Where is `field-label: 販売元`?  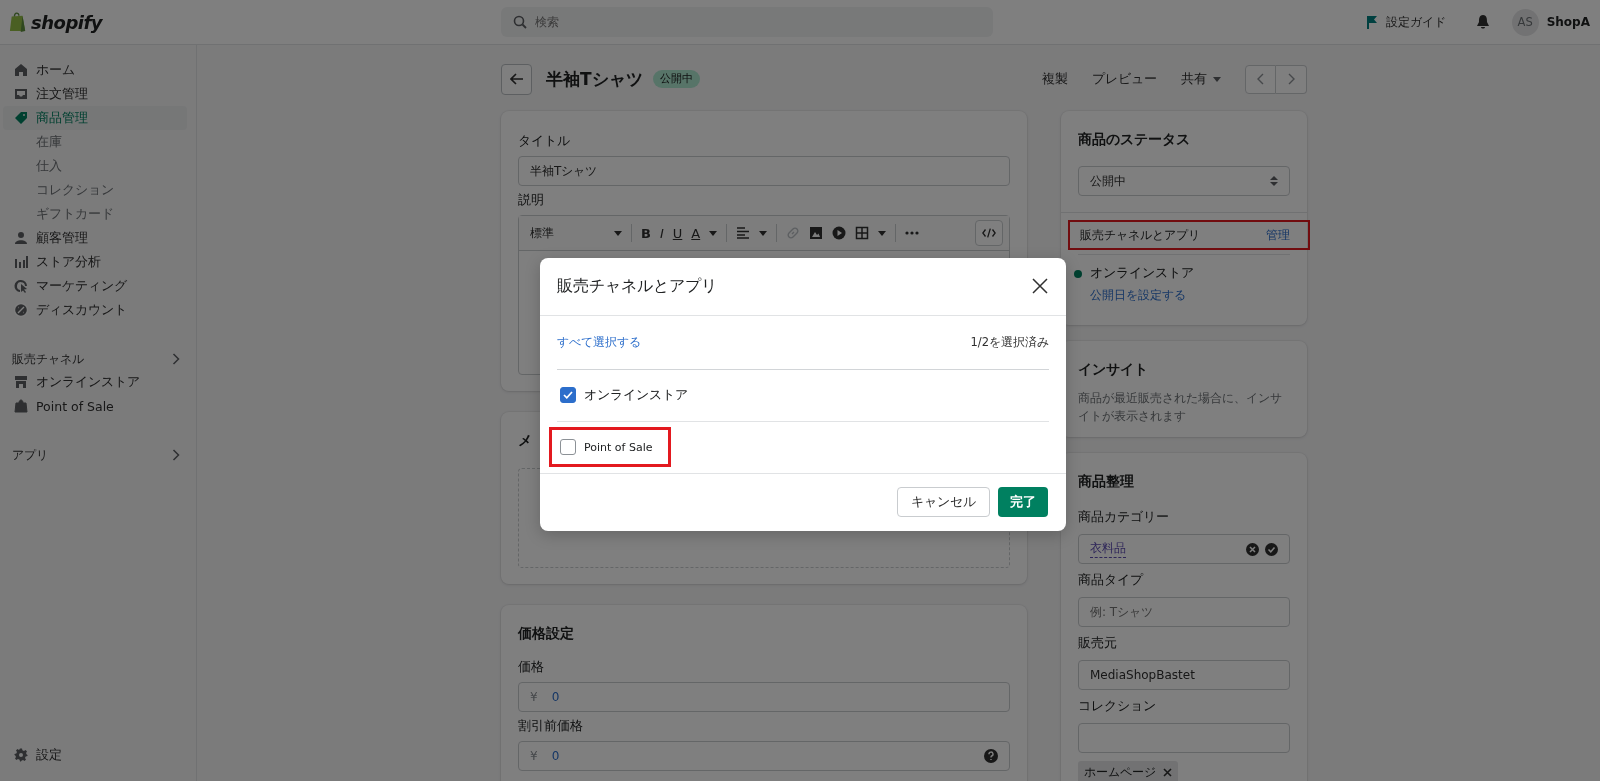 field-label: 販売元 is located at coordinates (1098, 643).